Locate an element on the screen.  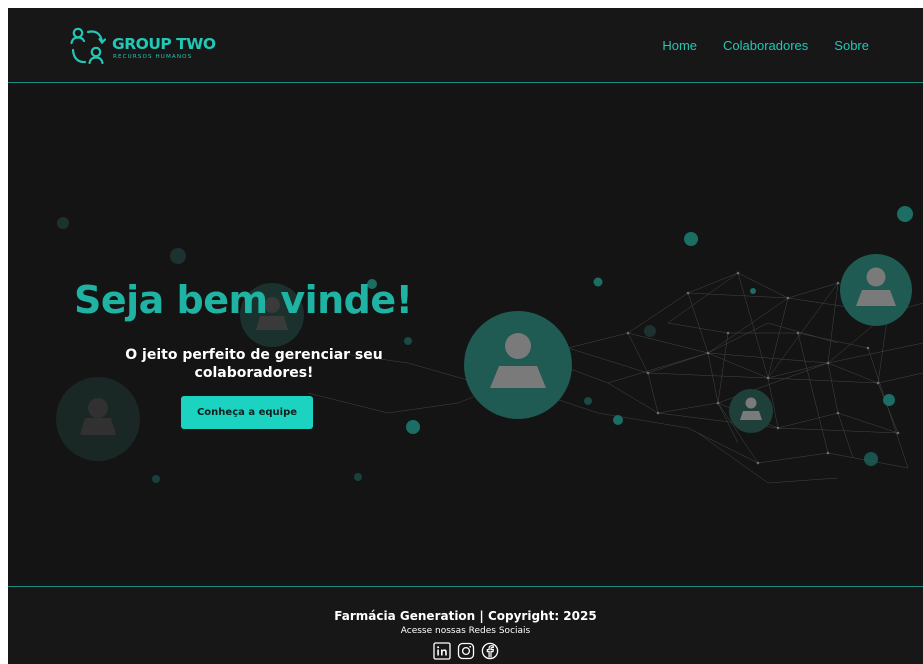
main-nav: Home Colaboradores Sobre is located at coordinates (765, 45).